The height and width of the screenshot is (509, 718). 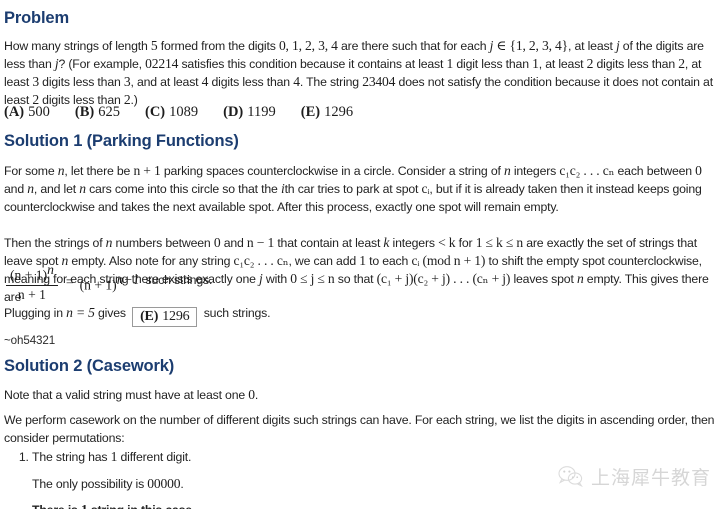 What do you see at coordinates (339, 112) in the screenshot?
I see `answer-choice-value: 1296` at bounding box center [339, 112].